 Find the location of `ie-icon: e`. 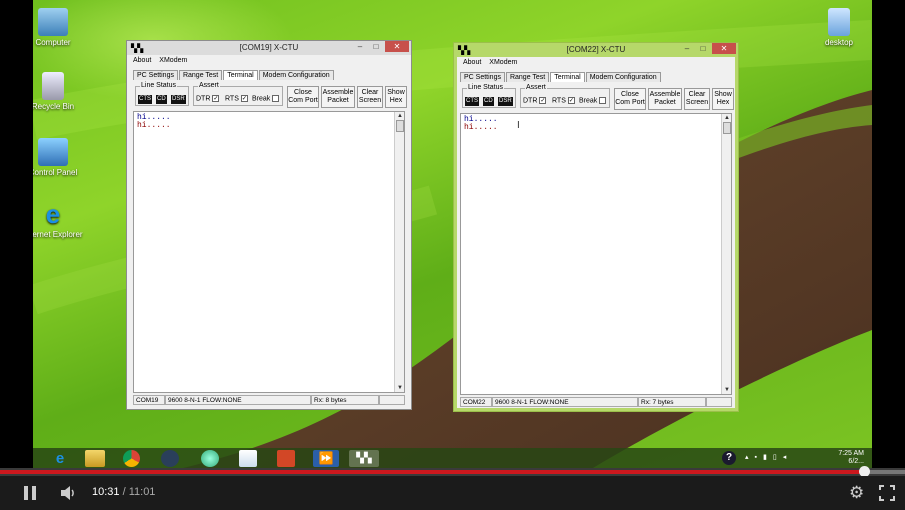

ie-icon: e is located at coordinates (60, 458).